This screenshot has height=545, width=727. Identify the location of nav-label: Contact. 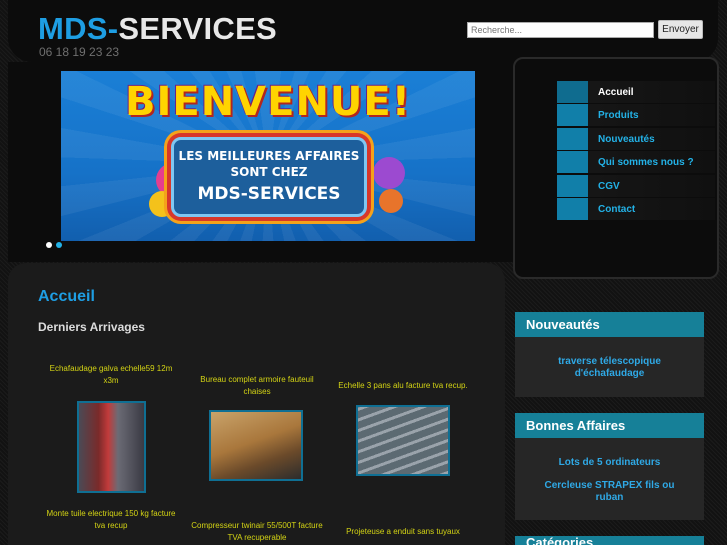
(651, 209).